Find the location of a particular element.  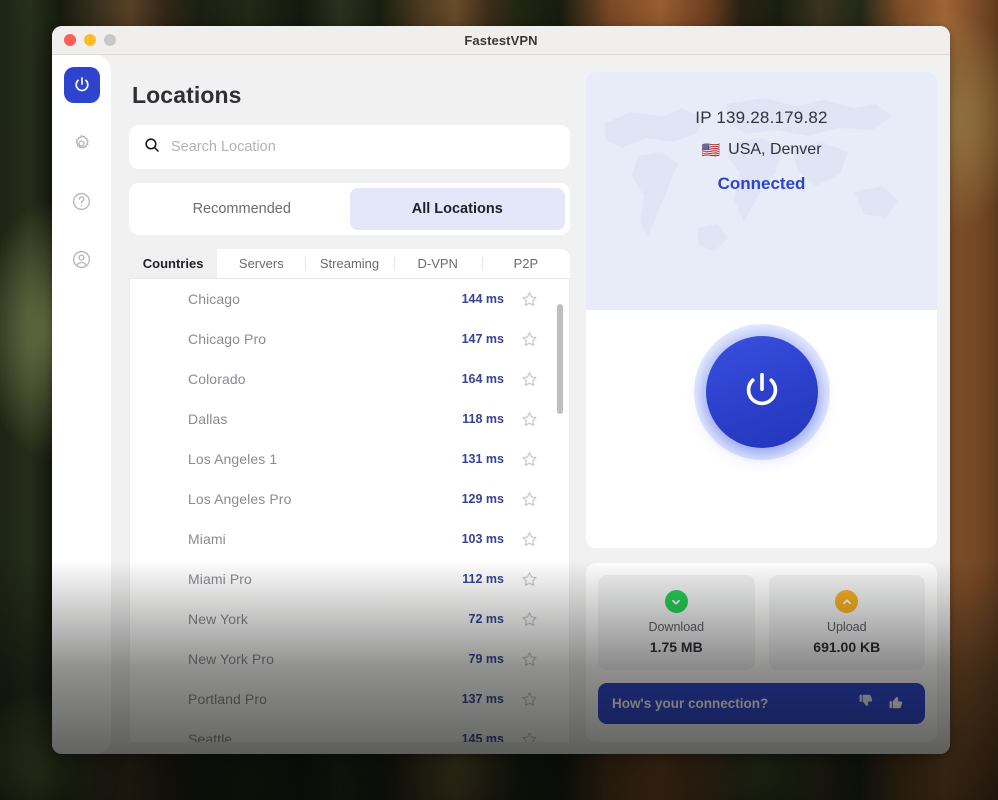

window-titlebar: FastestVPN is located at coordinates (501, 40).